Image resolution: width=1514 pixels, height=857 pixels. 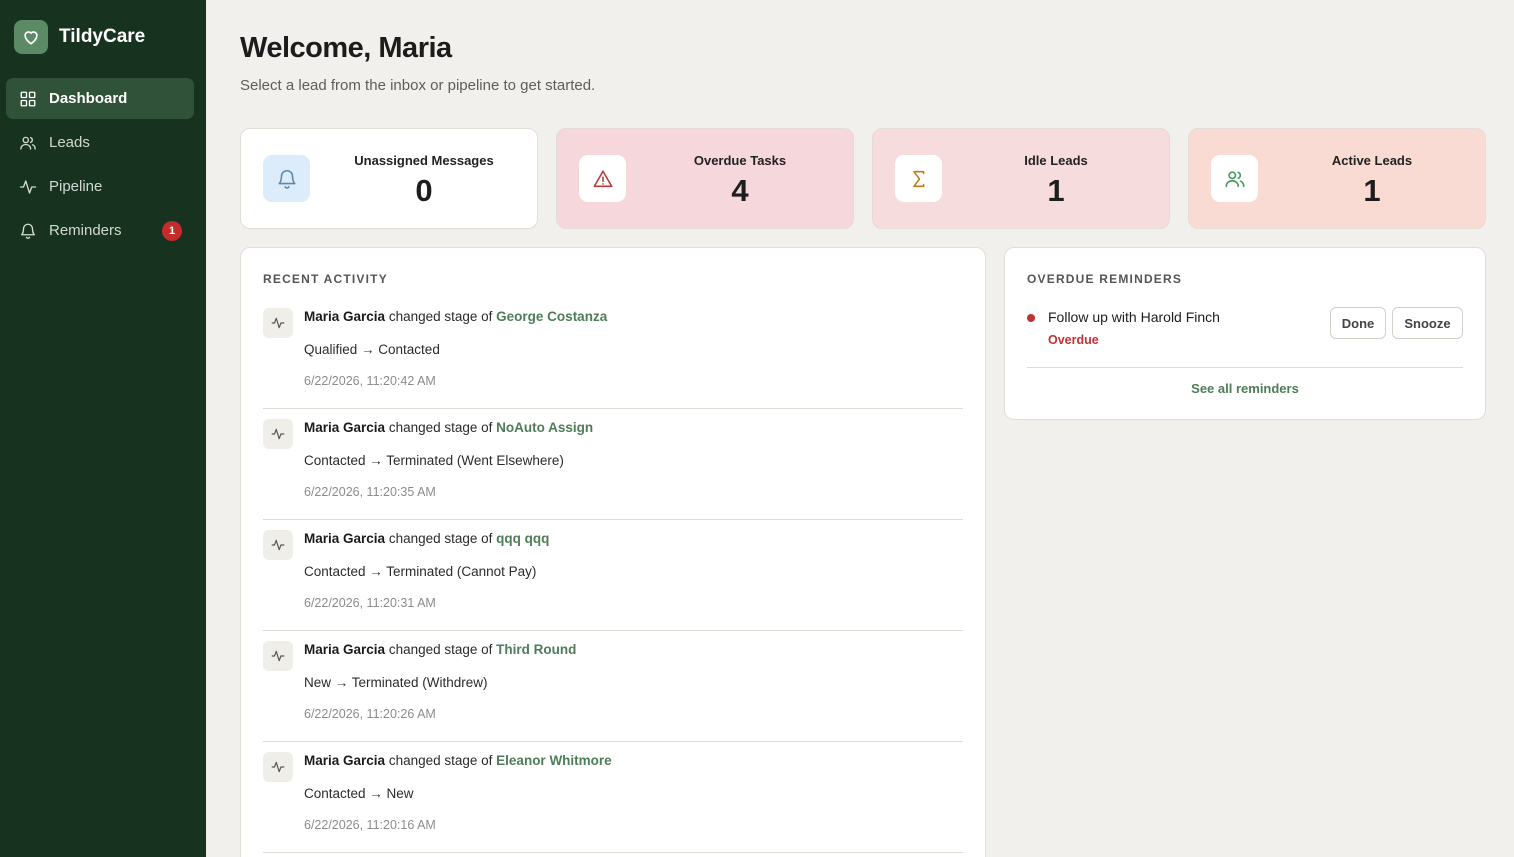 What do you see at coordinates (370, 825) in the screenshot?
I see `activity-timestamp: 6/22/2026, 11:20:16 AM` at bounding box center [370, 825].